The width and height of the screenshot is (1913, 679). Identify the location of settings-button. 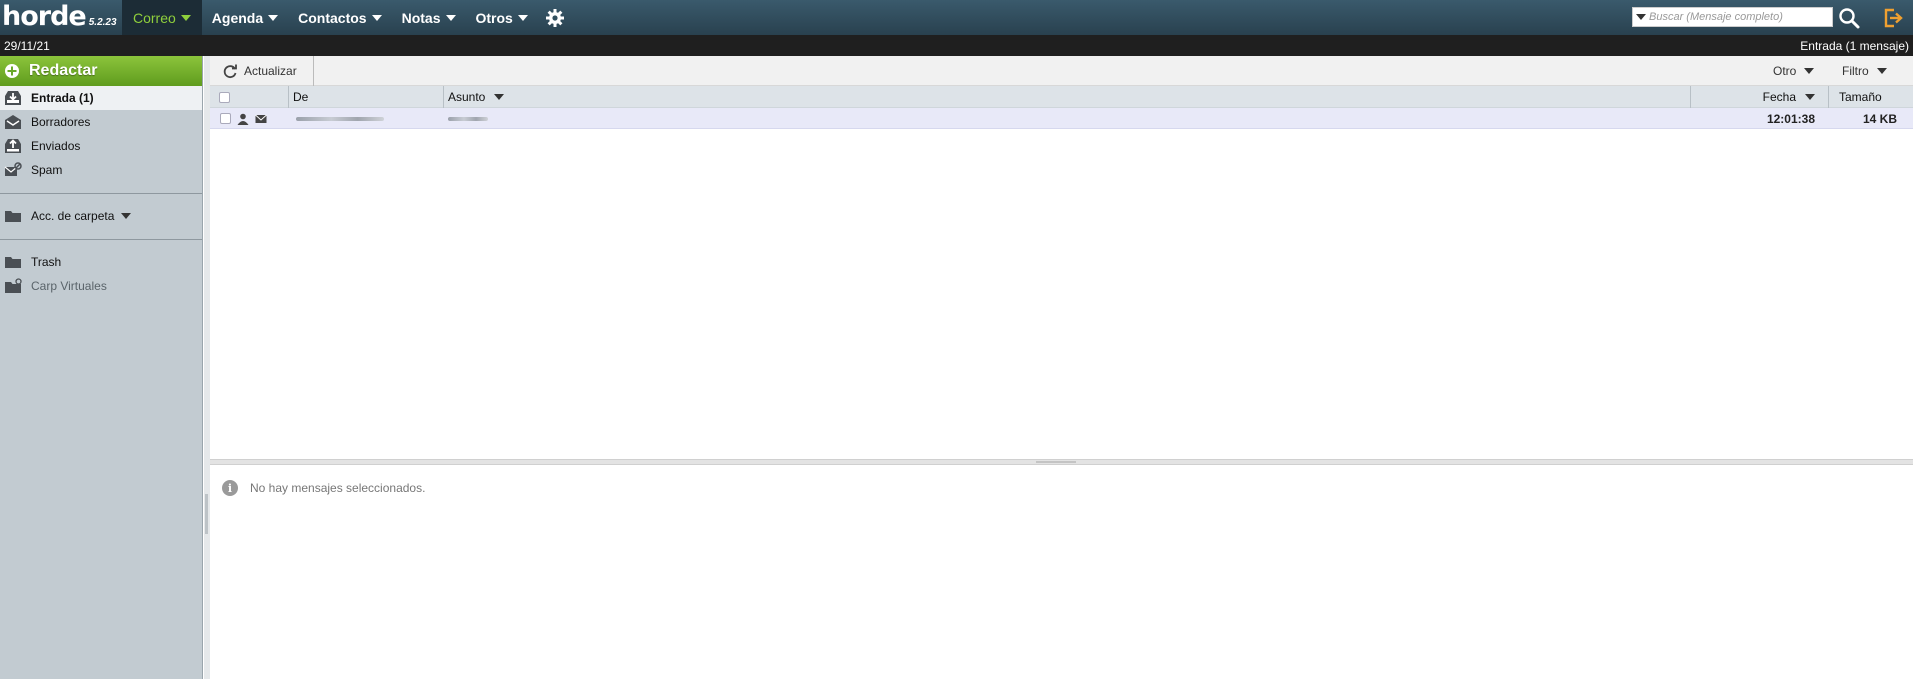
(555, 17).